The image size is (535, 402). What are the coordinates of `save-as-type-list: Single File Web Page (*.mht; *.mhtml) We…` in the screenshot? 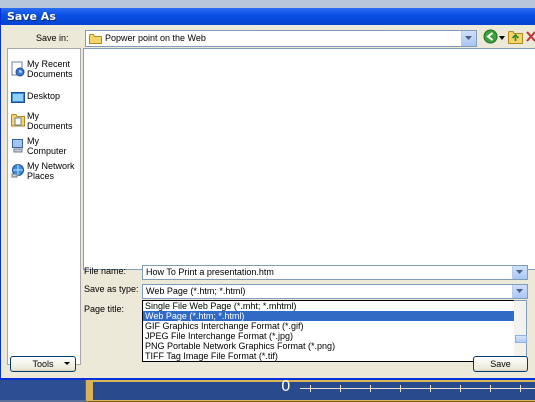 It's located at (329, 331).